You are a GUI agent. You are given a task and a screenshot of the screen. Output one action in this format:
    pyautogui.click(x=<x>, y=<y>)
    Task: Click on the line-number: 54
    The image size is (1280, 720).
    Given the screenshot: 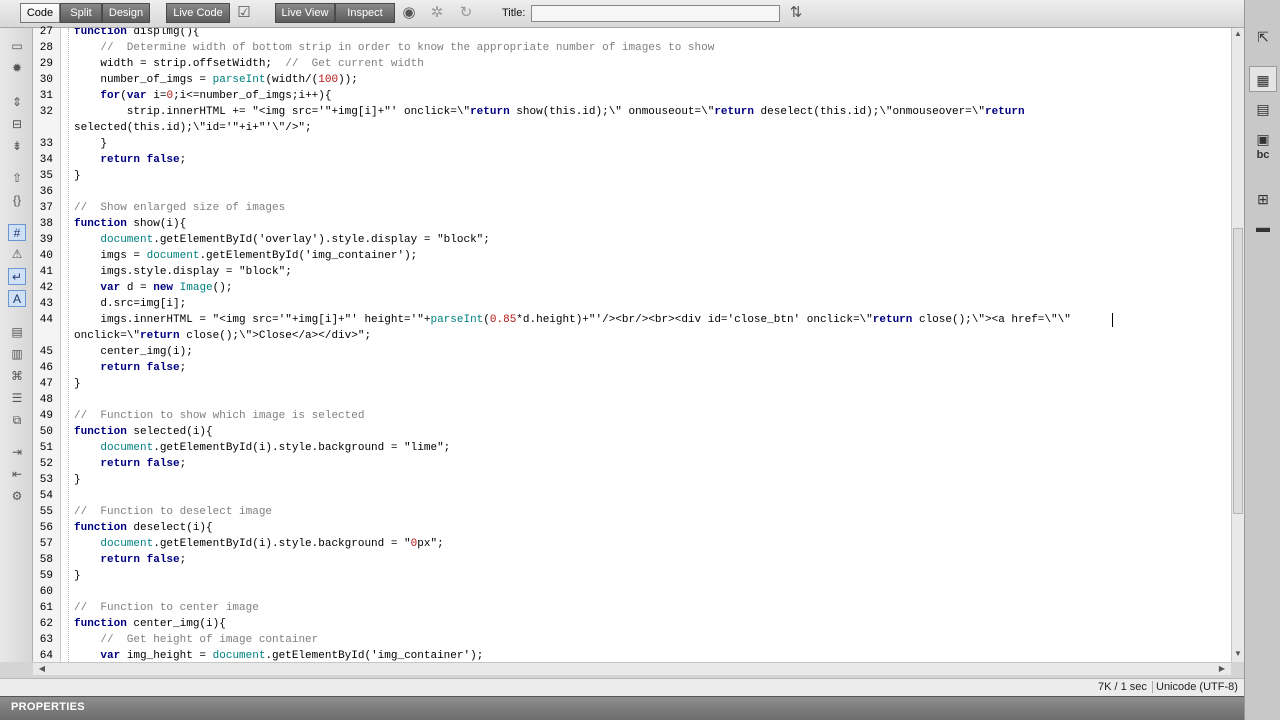 What is the action you would take?
    pyautogui.click(x=46, y=496)
    